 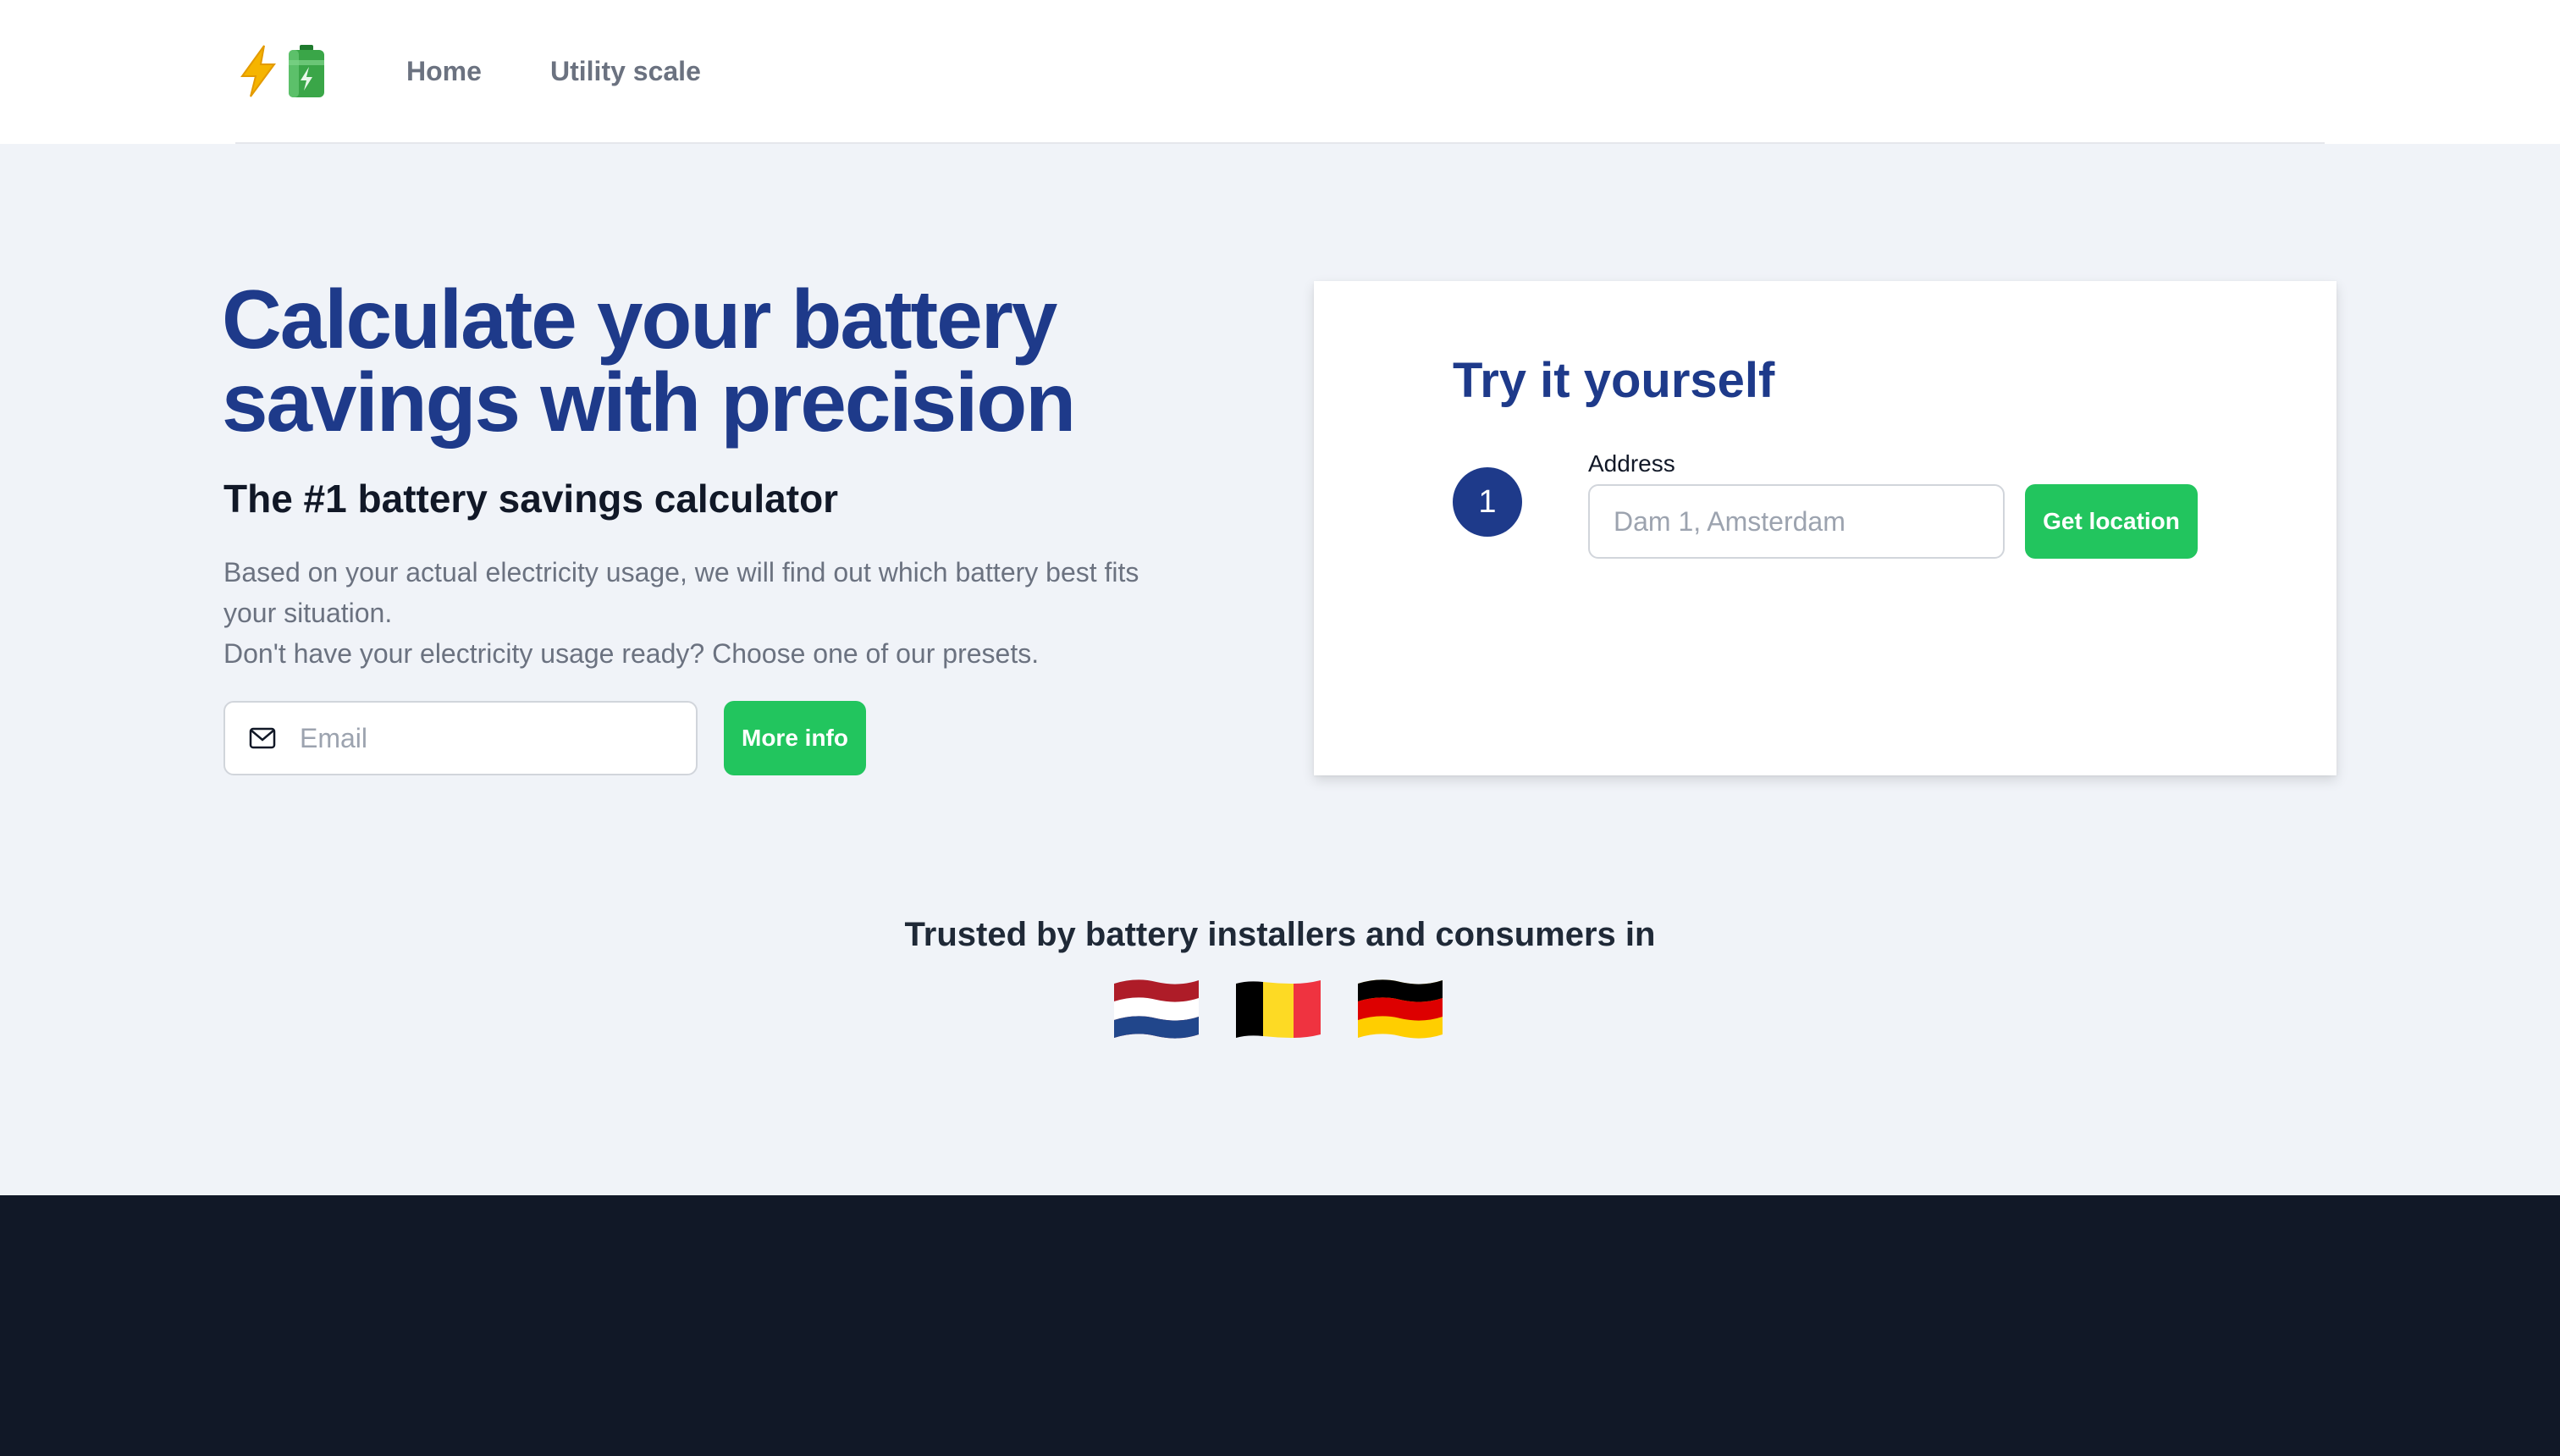 I want to click on step-badge: 1, so click(x=1487, y=502).